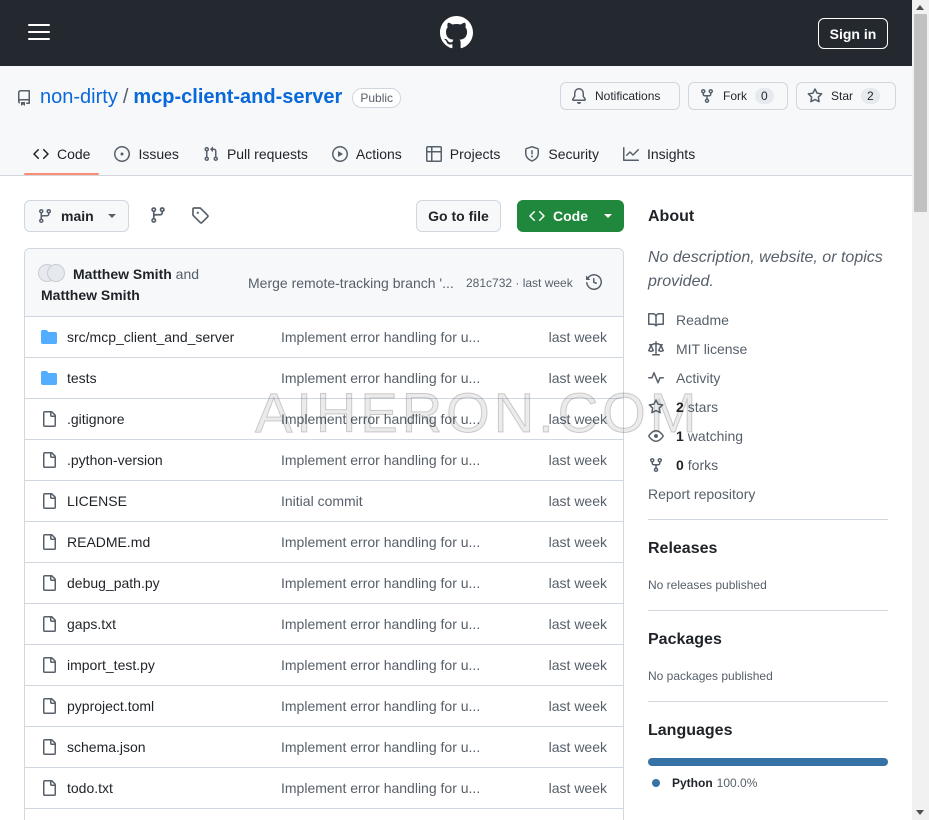 This screenshot has height=820, width=929. Describe the element at coordinates (692, 783) in the screenshot. I see `language-name: Python` at that location.